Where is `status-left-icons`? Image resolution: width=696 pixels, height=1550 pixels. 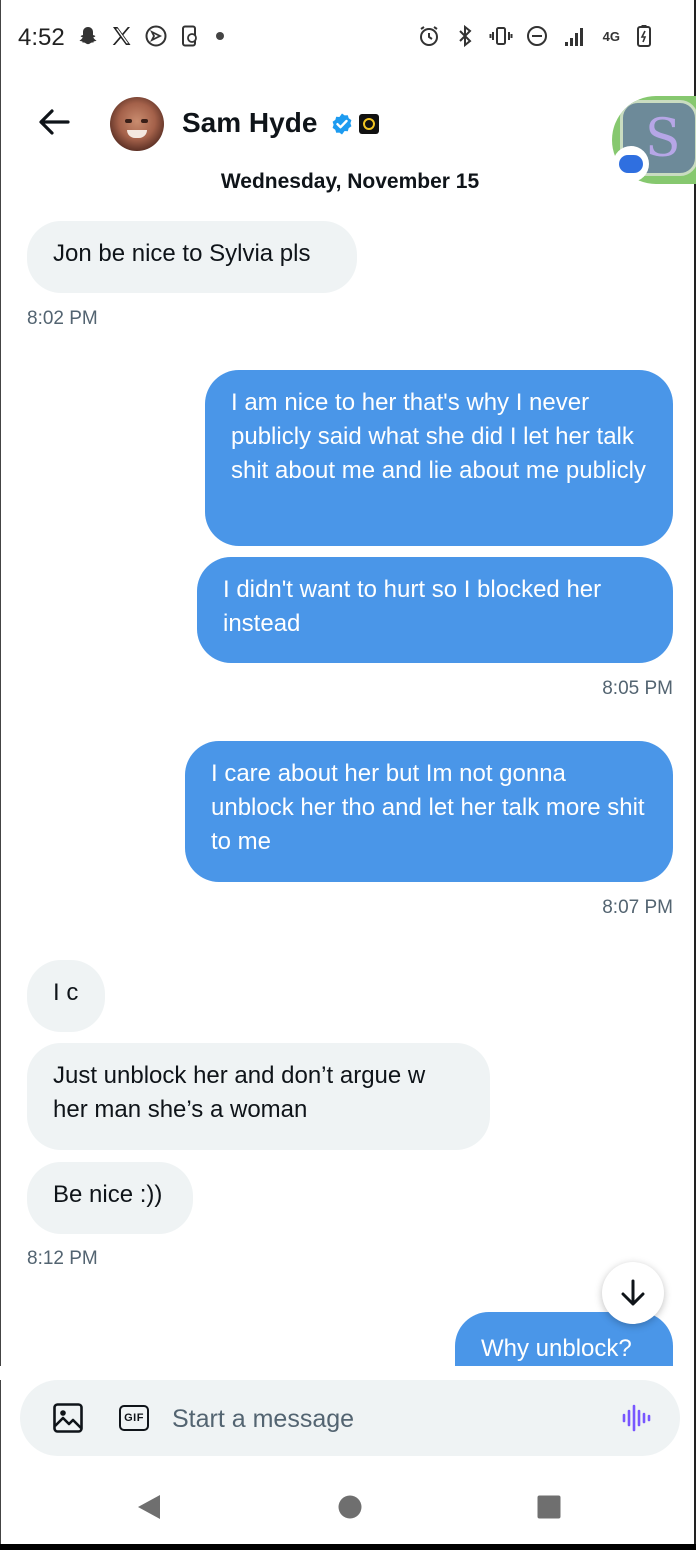 status-left-icons is located at coordinates (150, 36).